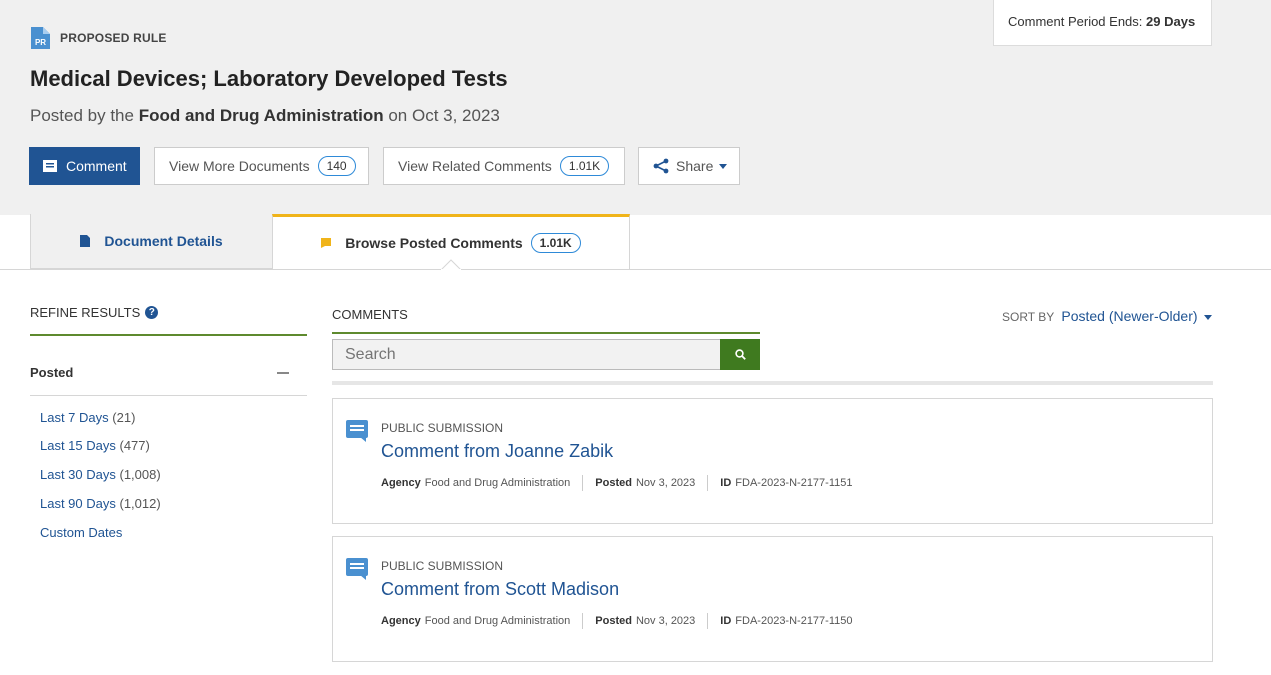 The height and width of the screenshot is (675, 1271). I want to click on comment-period-box: Comment Period Ends: 29 Days, so click(1102, 23).